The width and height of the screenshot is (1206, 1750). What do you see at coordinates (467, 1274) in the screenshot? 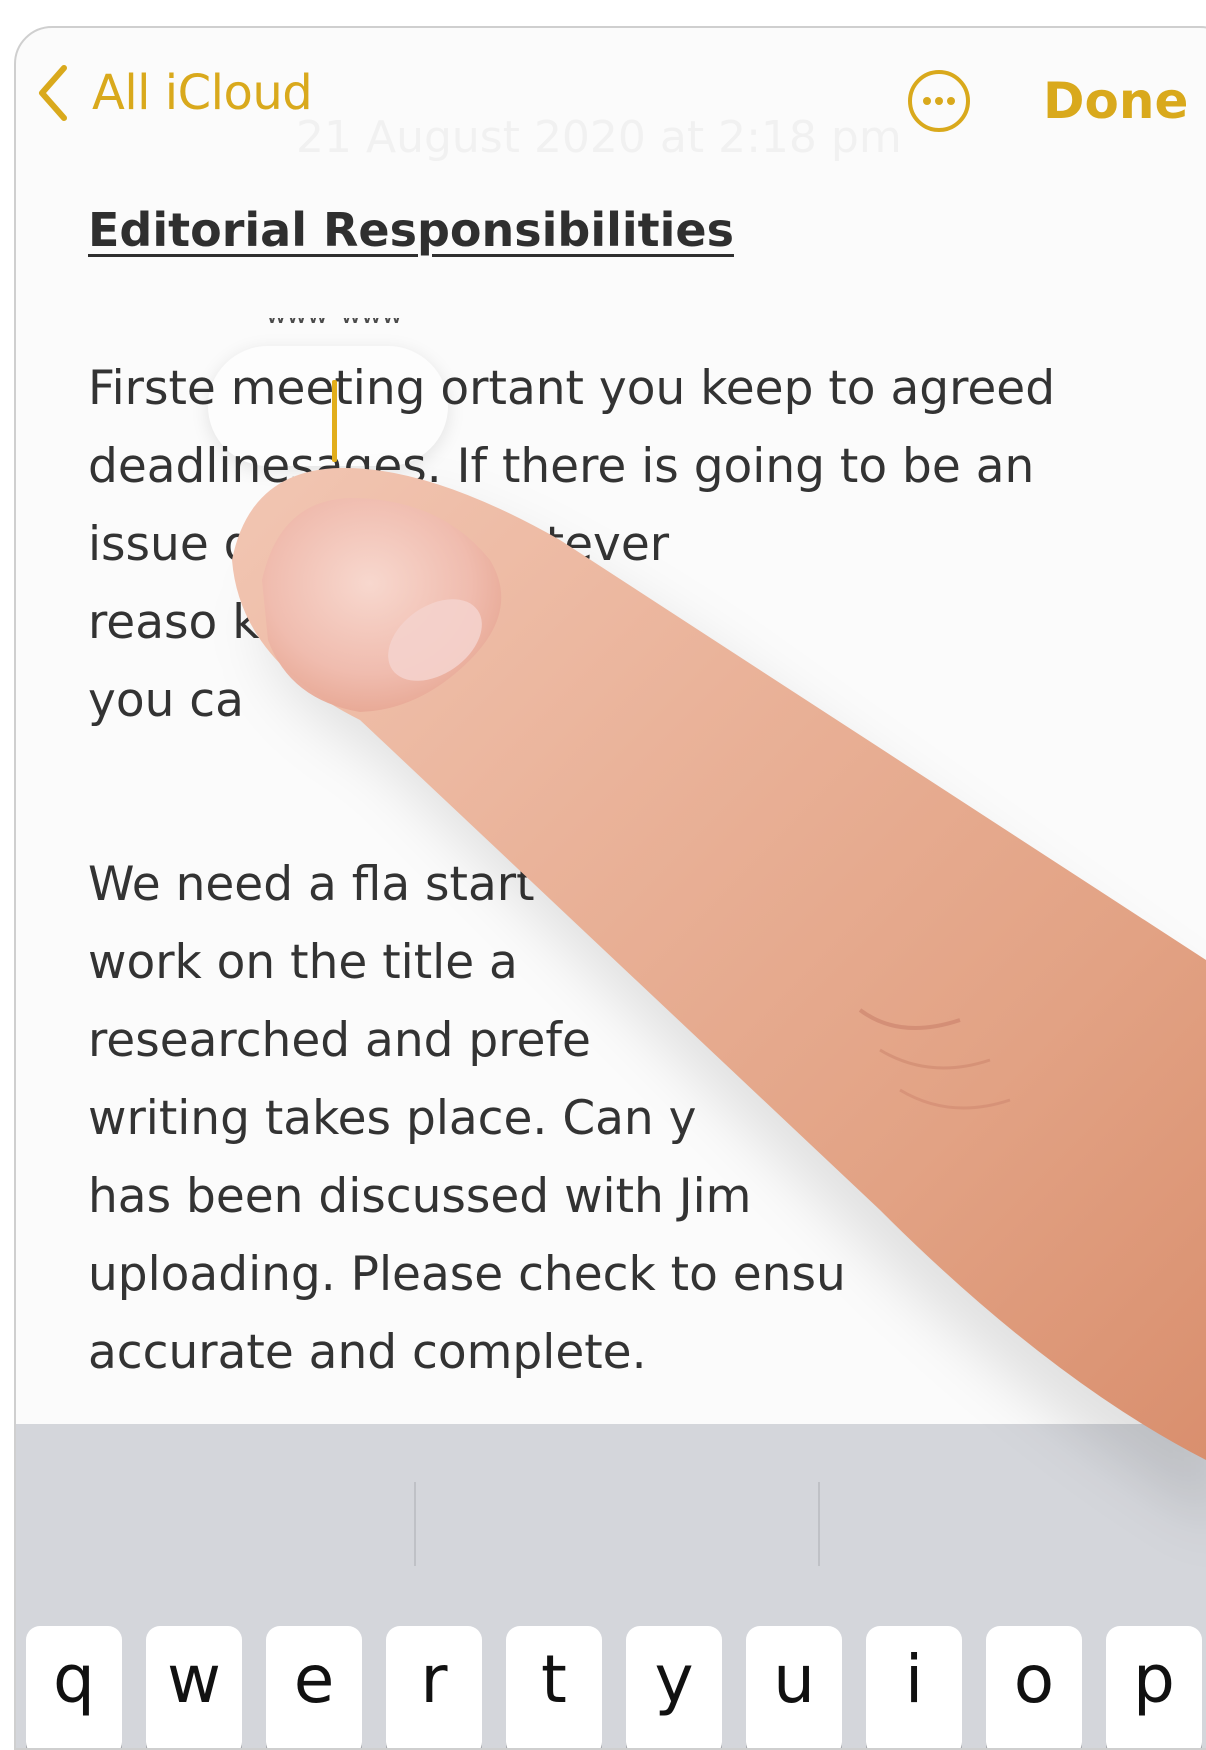
I see `text-line: uploading. Please check to ensu` at bounding box center [467, 1274].